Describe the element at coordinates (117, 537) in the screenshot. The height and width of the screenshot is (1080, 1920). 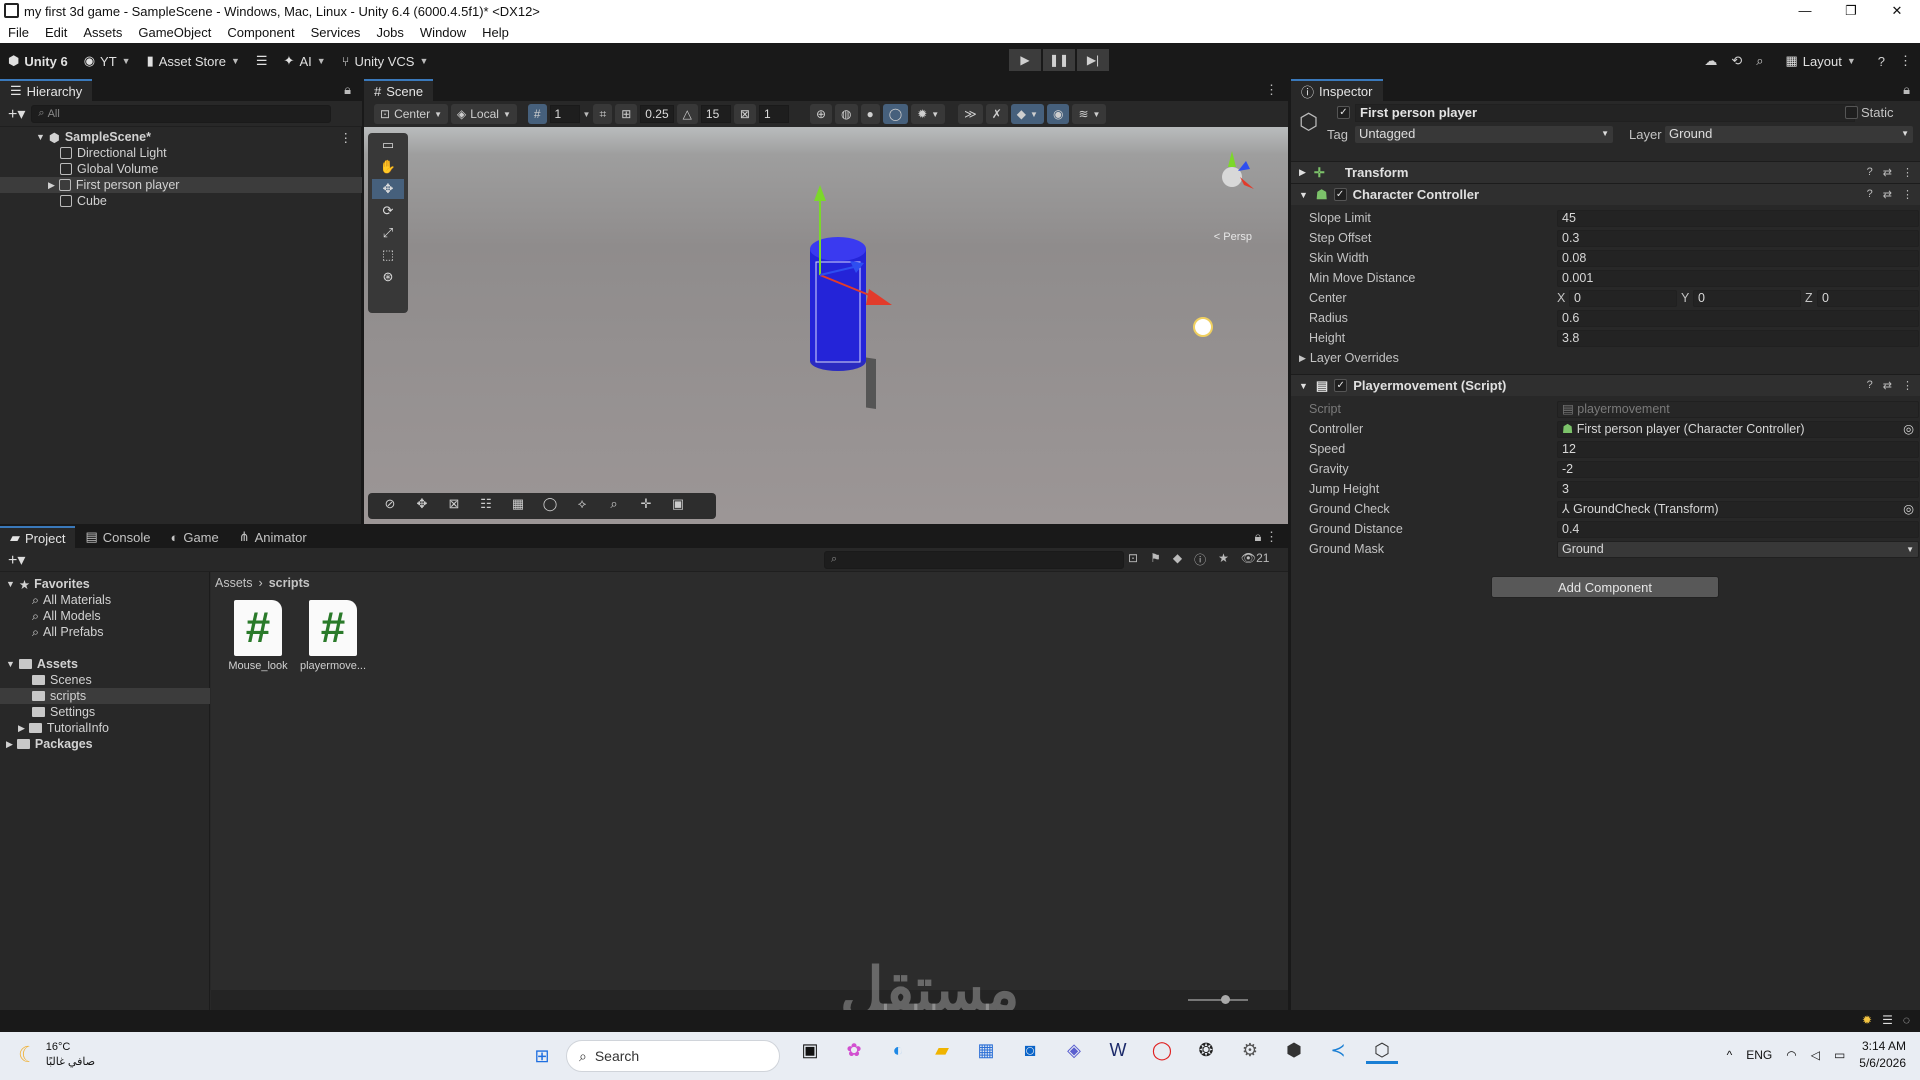
I see `tab-console: ▤ Console` at that location.